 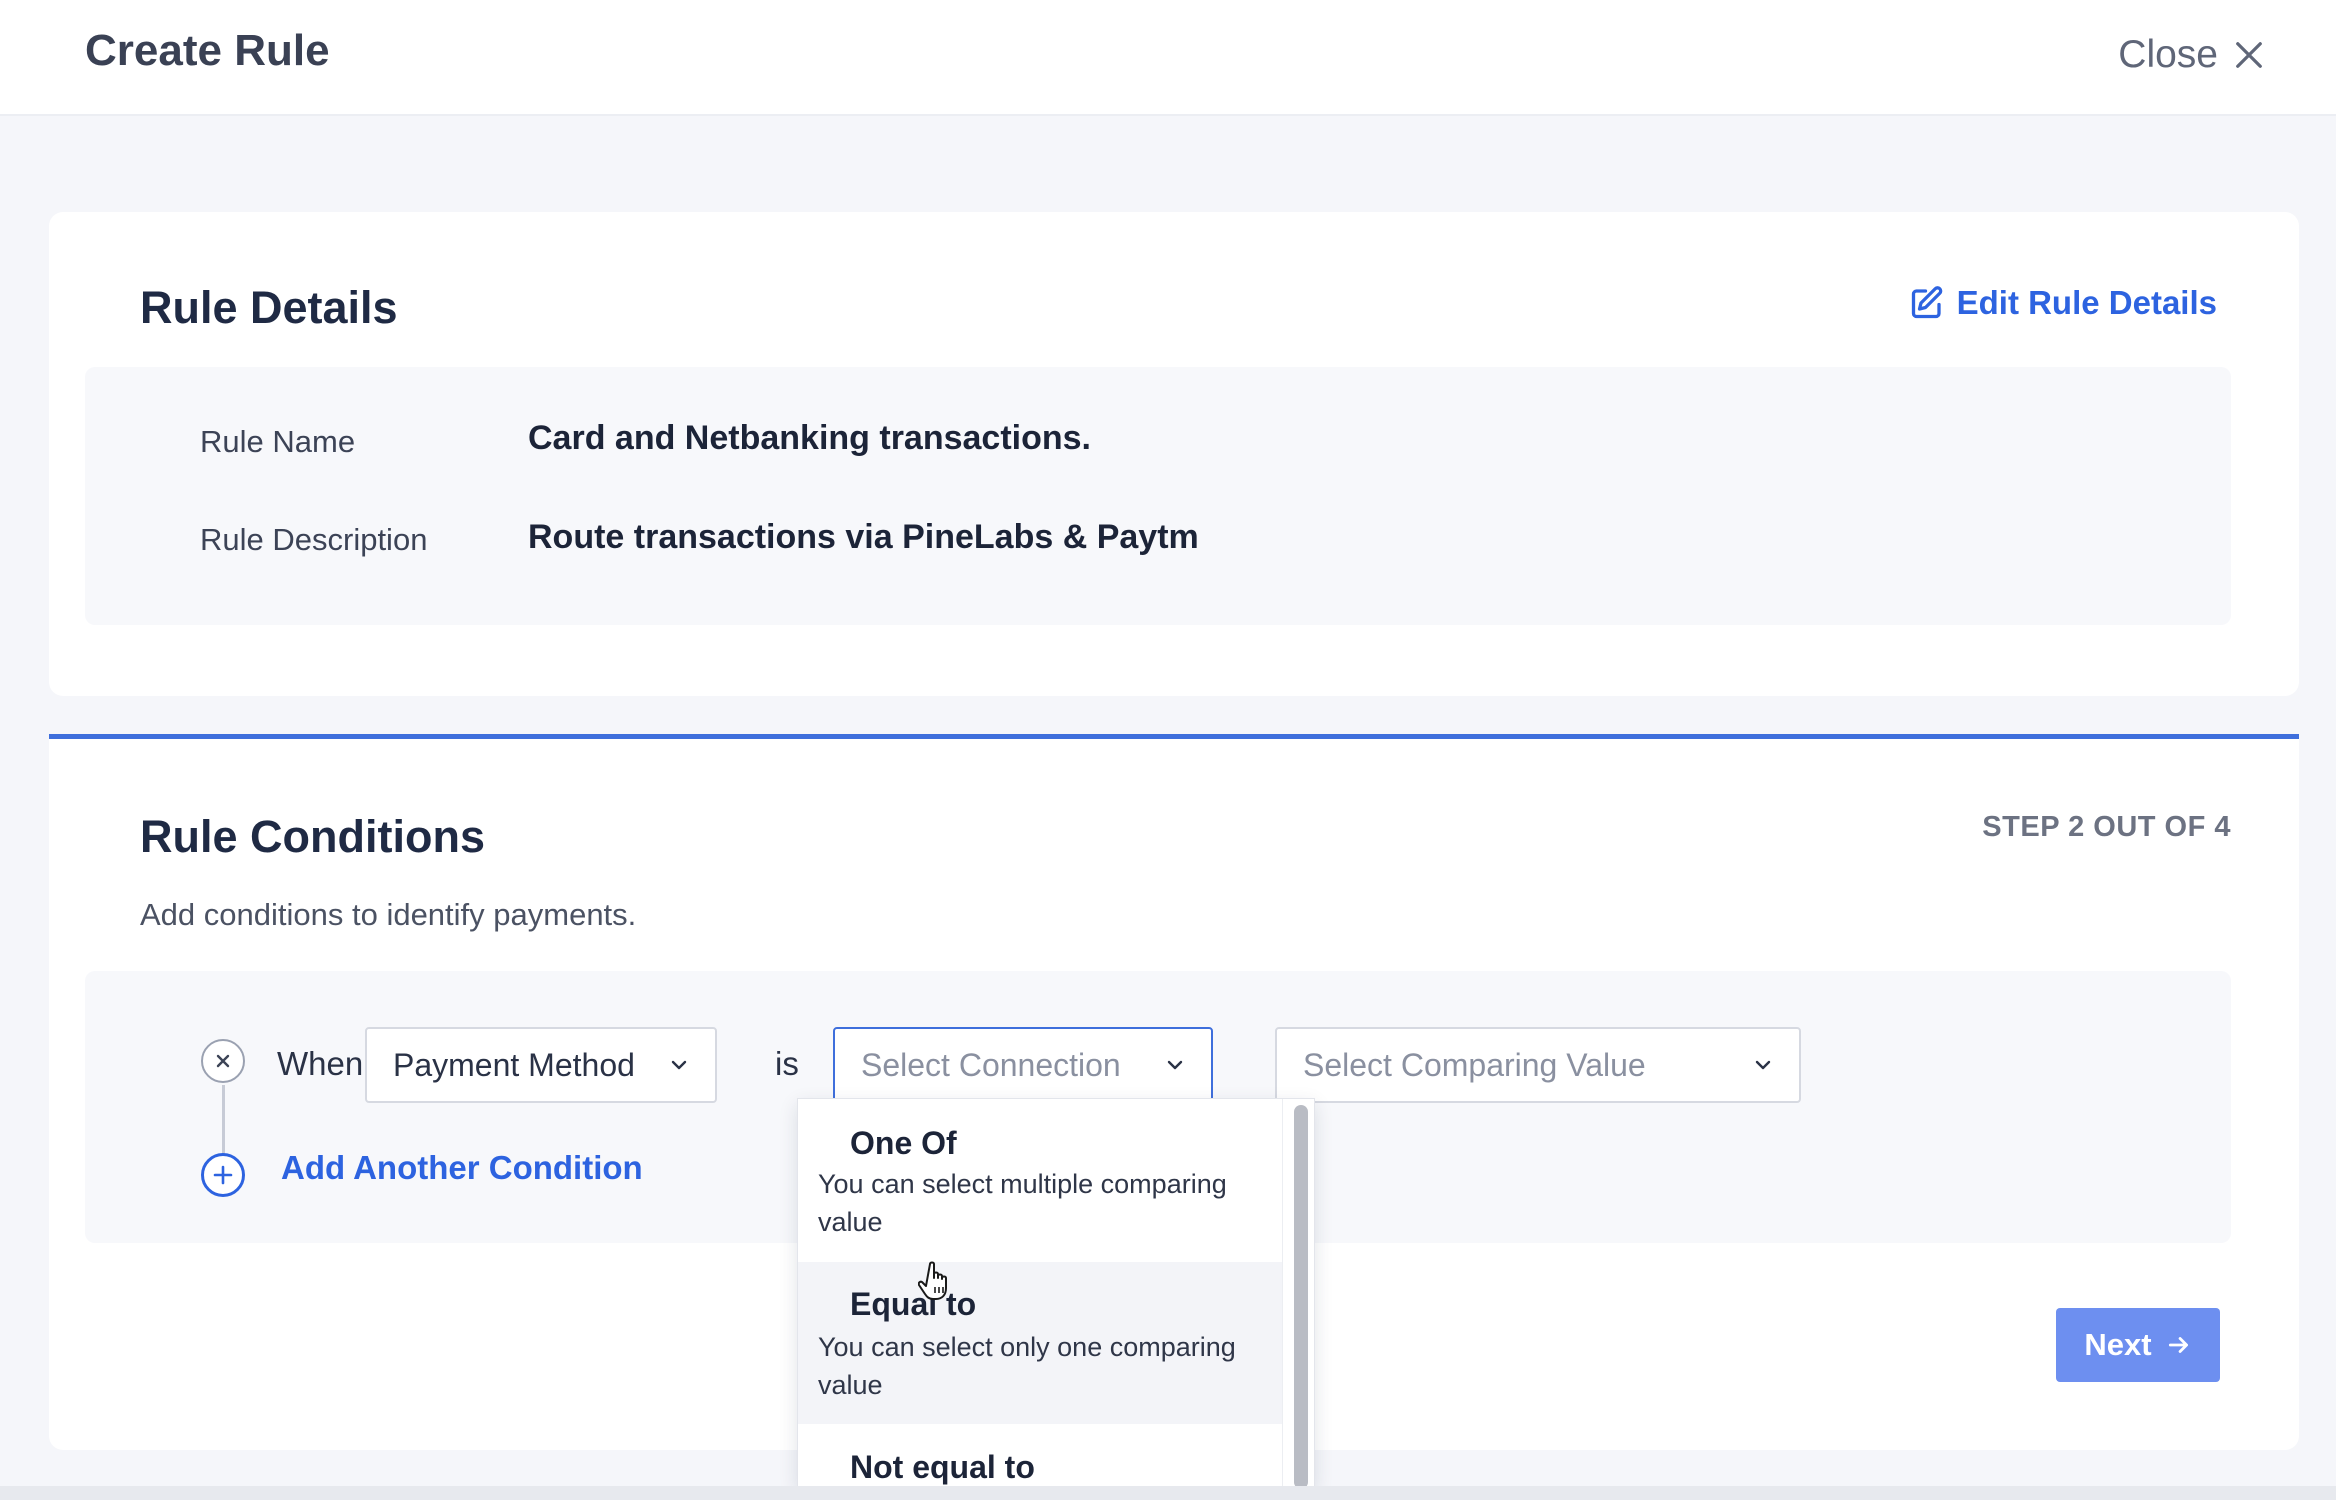 I want to click on remove-condition-button, so click(x=223, y=1061).